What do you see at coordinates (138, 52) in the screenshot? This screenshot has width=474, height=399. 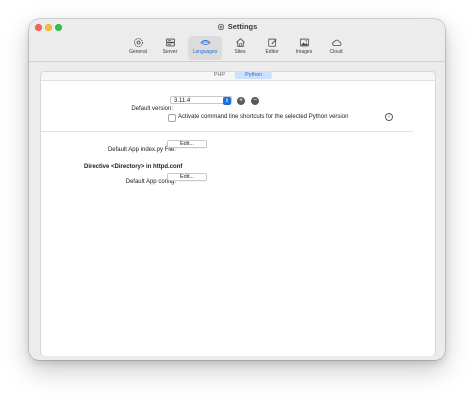 I see `toolbar-label: General` at bounding box center [138, 52].